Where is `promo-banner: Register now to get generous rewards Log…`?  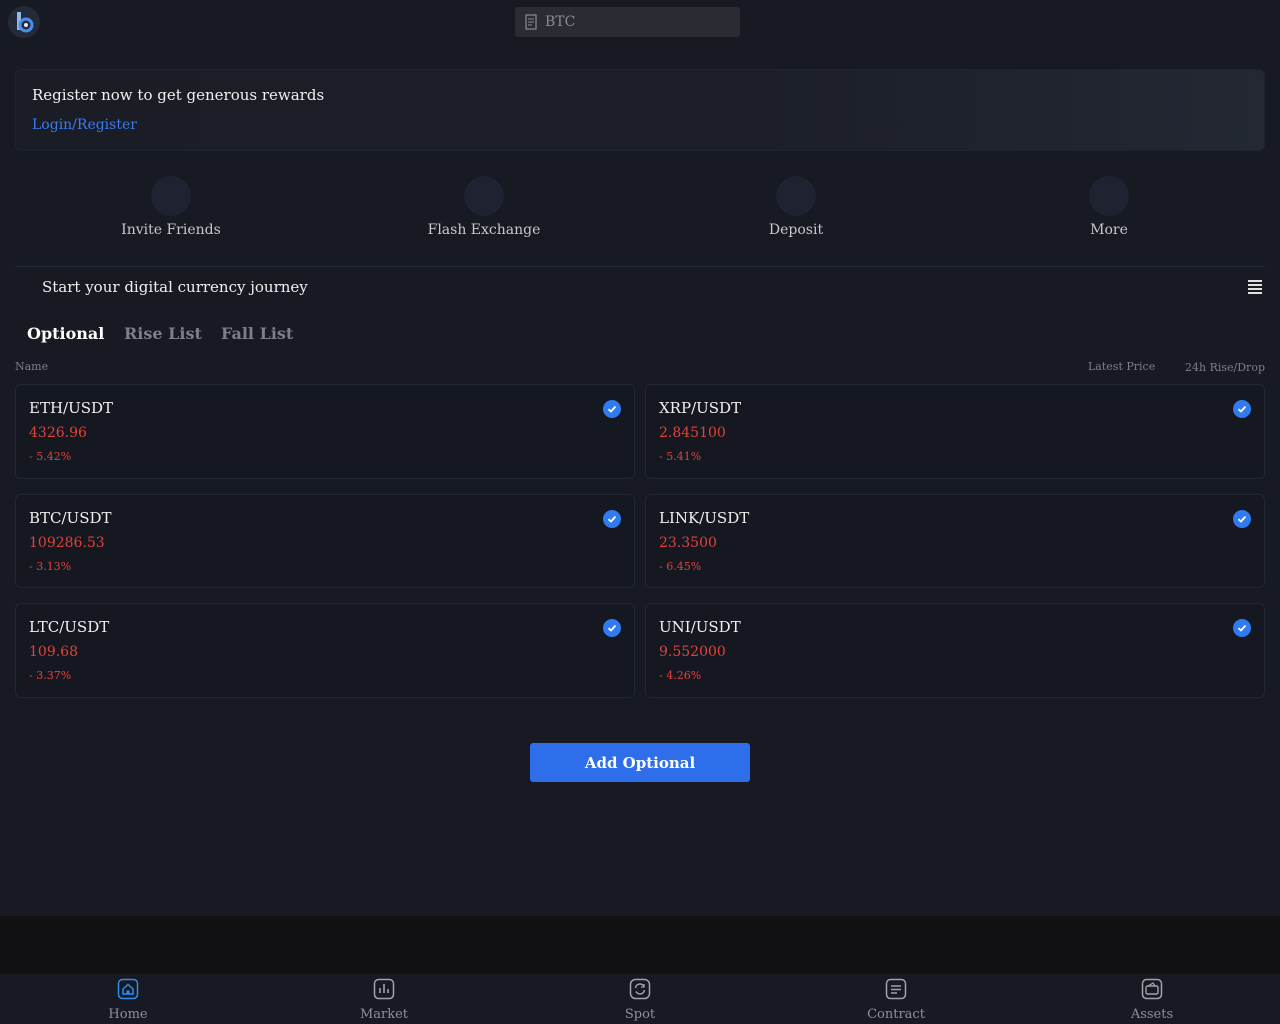 promo-banner: Register now to get generous rewards Log… is located at coordinates (640, 110).